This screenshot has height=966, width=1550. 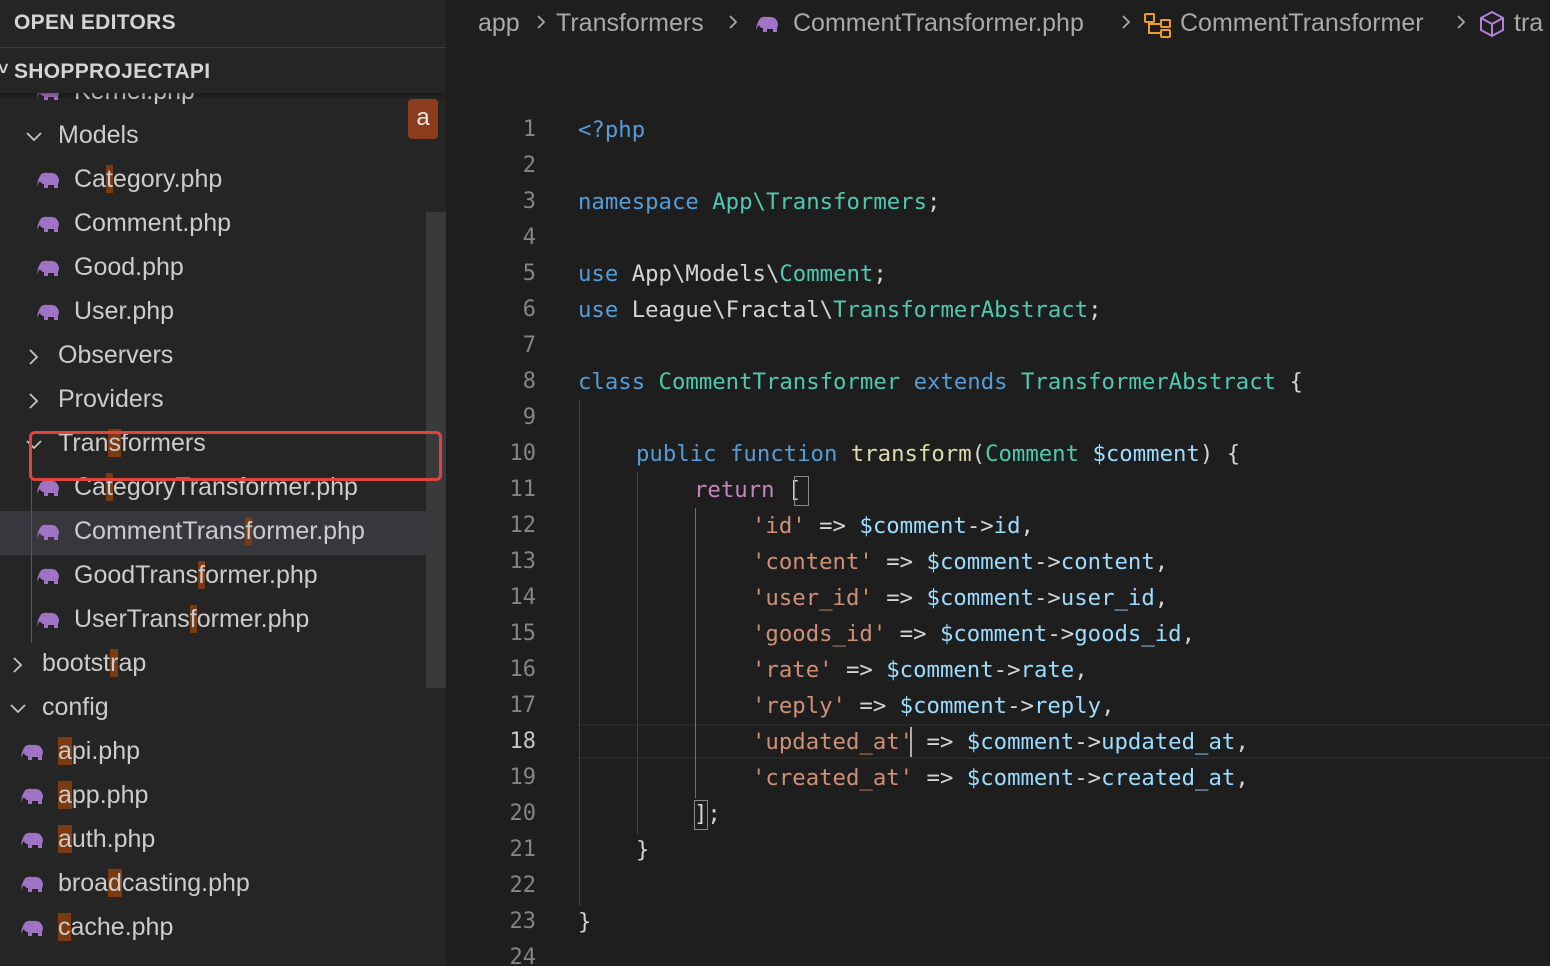 I want to click on tree-file-row: app.php, so click(x=223, y=797).